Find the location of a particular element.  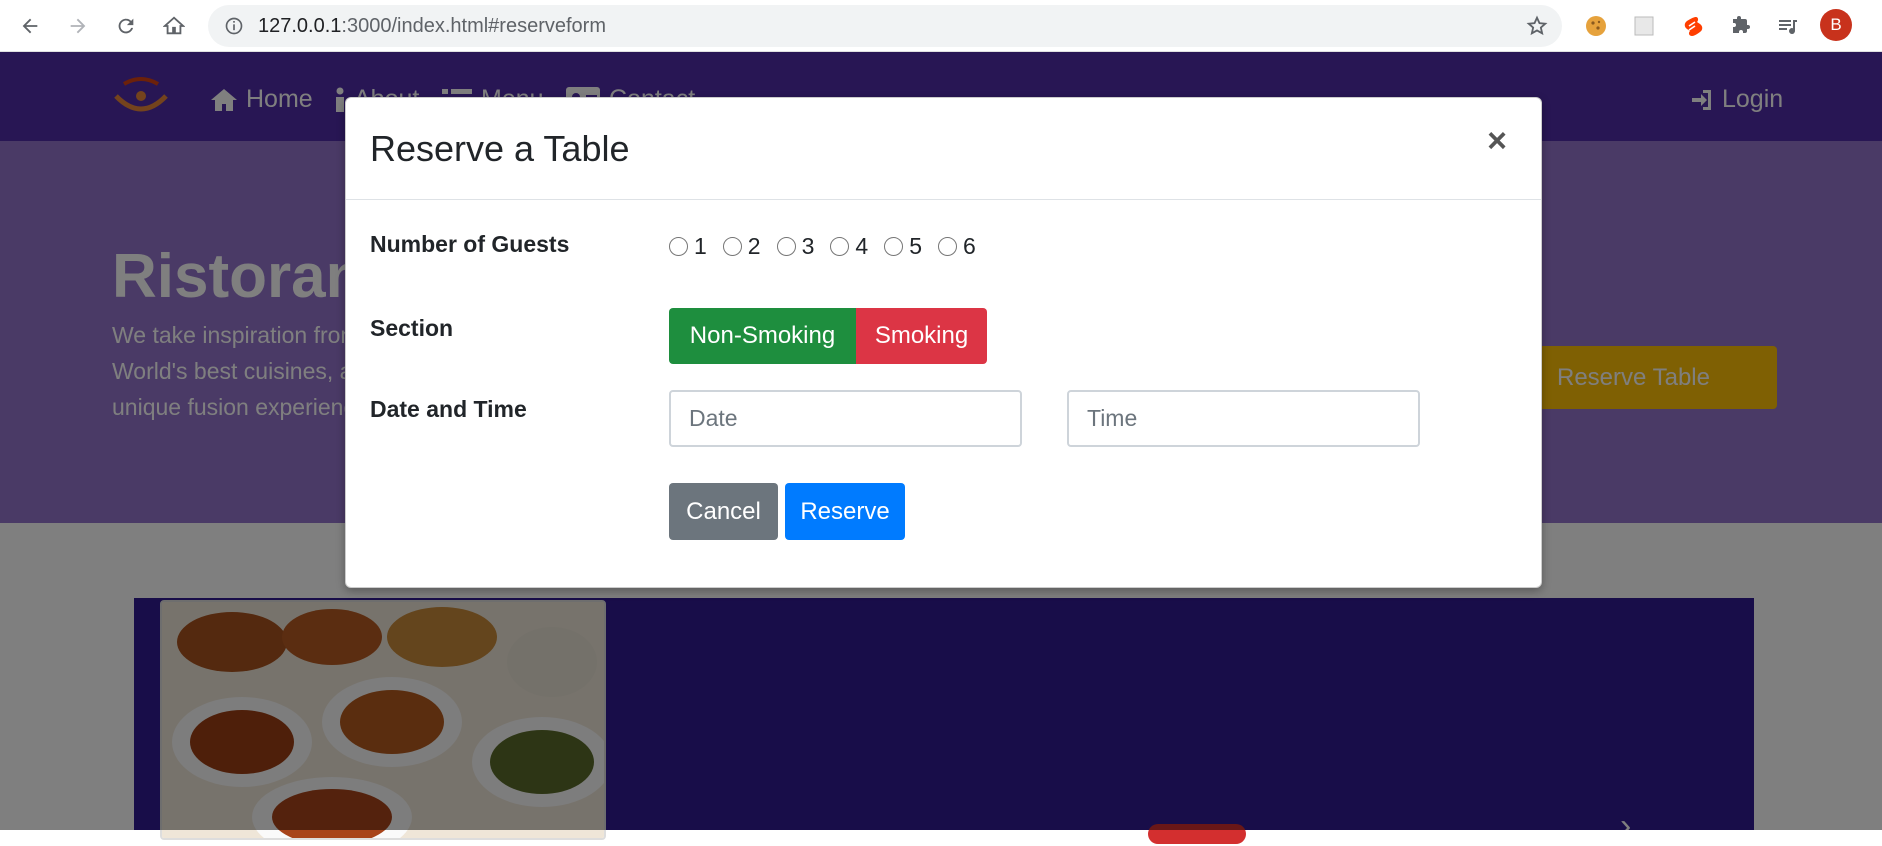

guest-option-3: 3 is located at coordinates (795, 246).